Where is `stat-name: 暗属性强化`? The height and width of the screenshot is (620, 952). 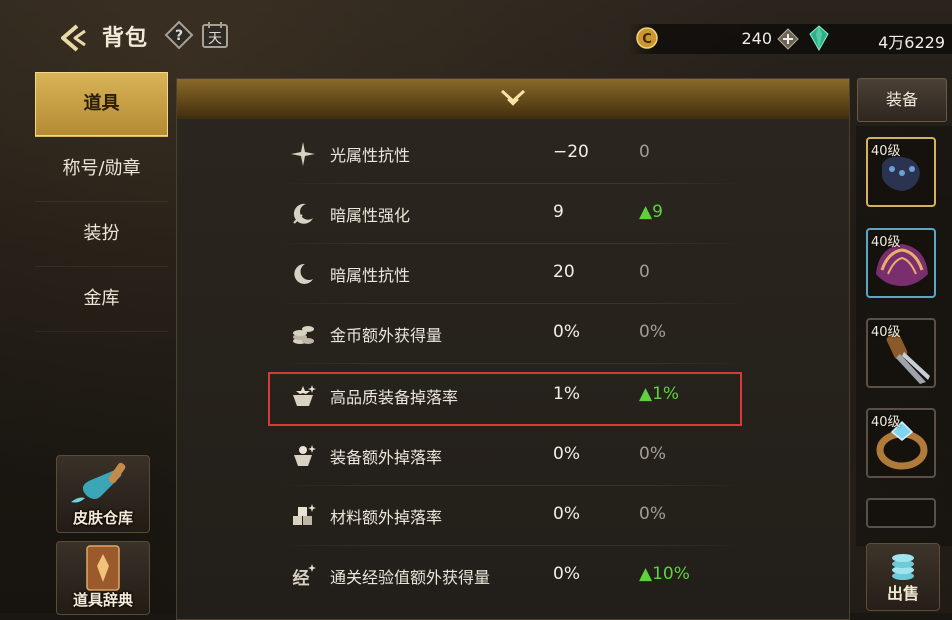
stat-name: 暗属性强化 is located at coordinates (370, 215).